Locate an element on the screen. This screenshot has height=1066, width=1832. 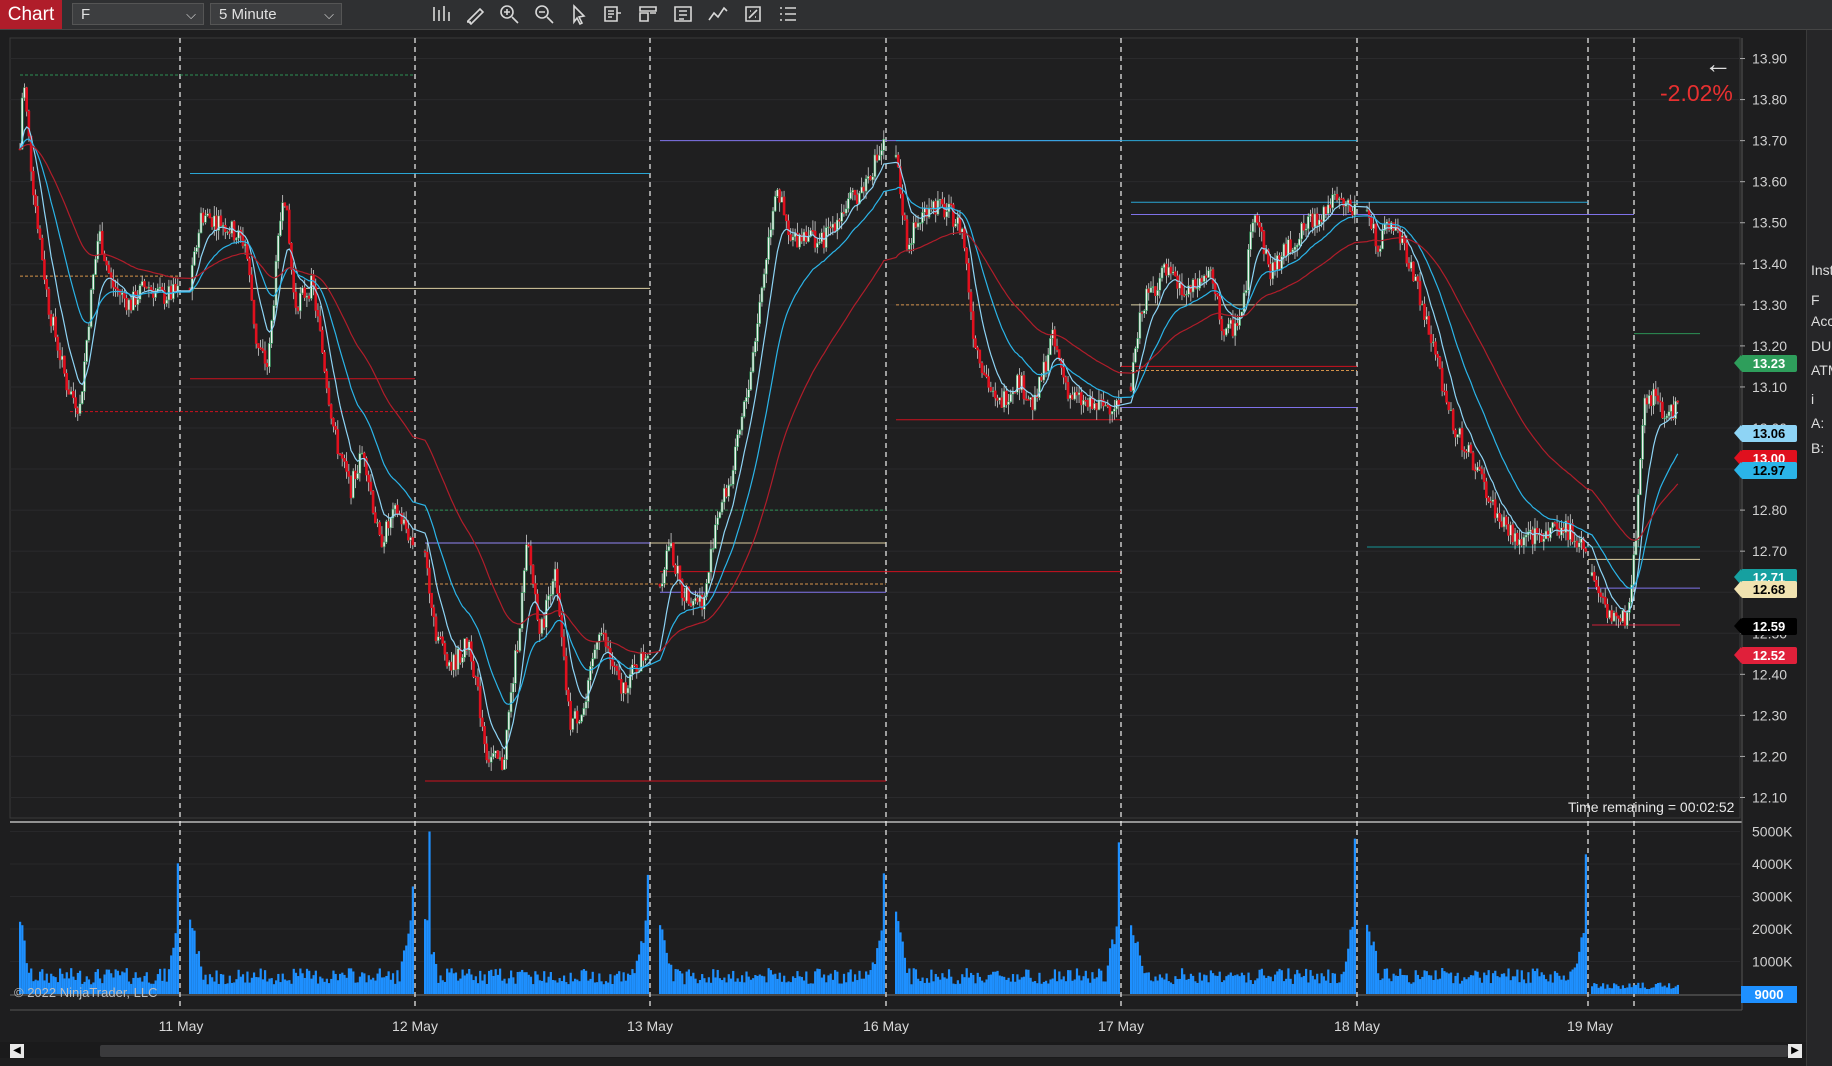
indicators-icon is located at coordinates (718, 14).